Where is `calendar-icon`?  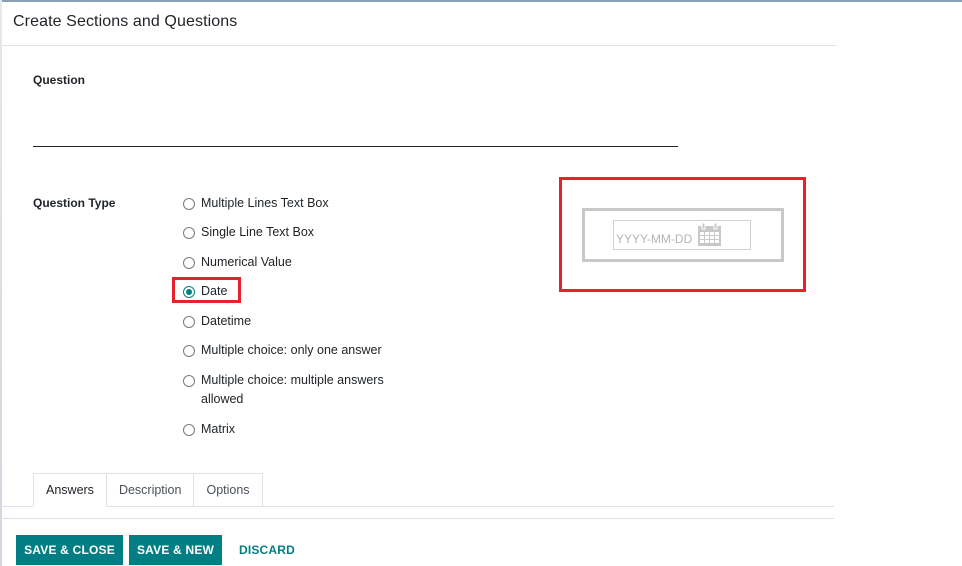
calendar-icon is located at coordinates (709, 234).